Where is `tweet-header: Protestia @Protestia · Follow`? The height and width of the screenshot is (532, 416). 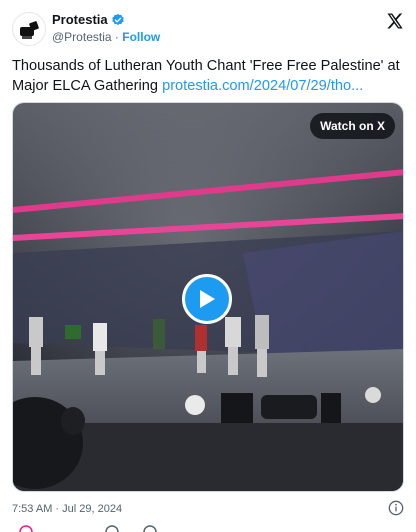 tweet-header: Protestia @Protestia · Follow is located at coordinates (208, 28).